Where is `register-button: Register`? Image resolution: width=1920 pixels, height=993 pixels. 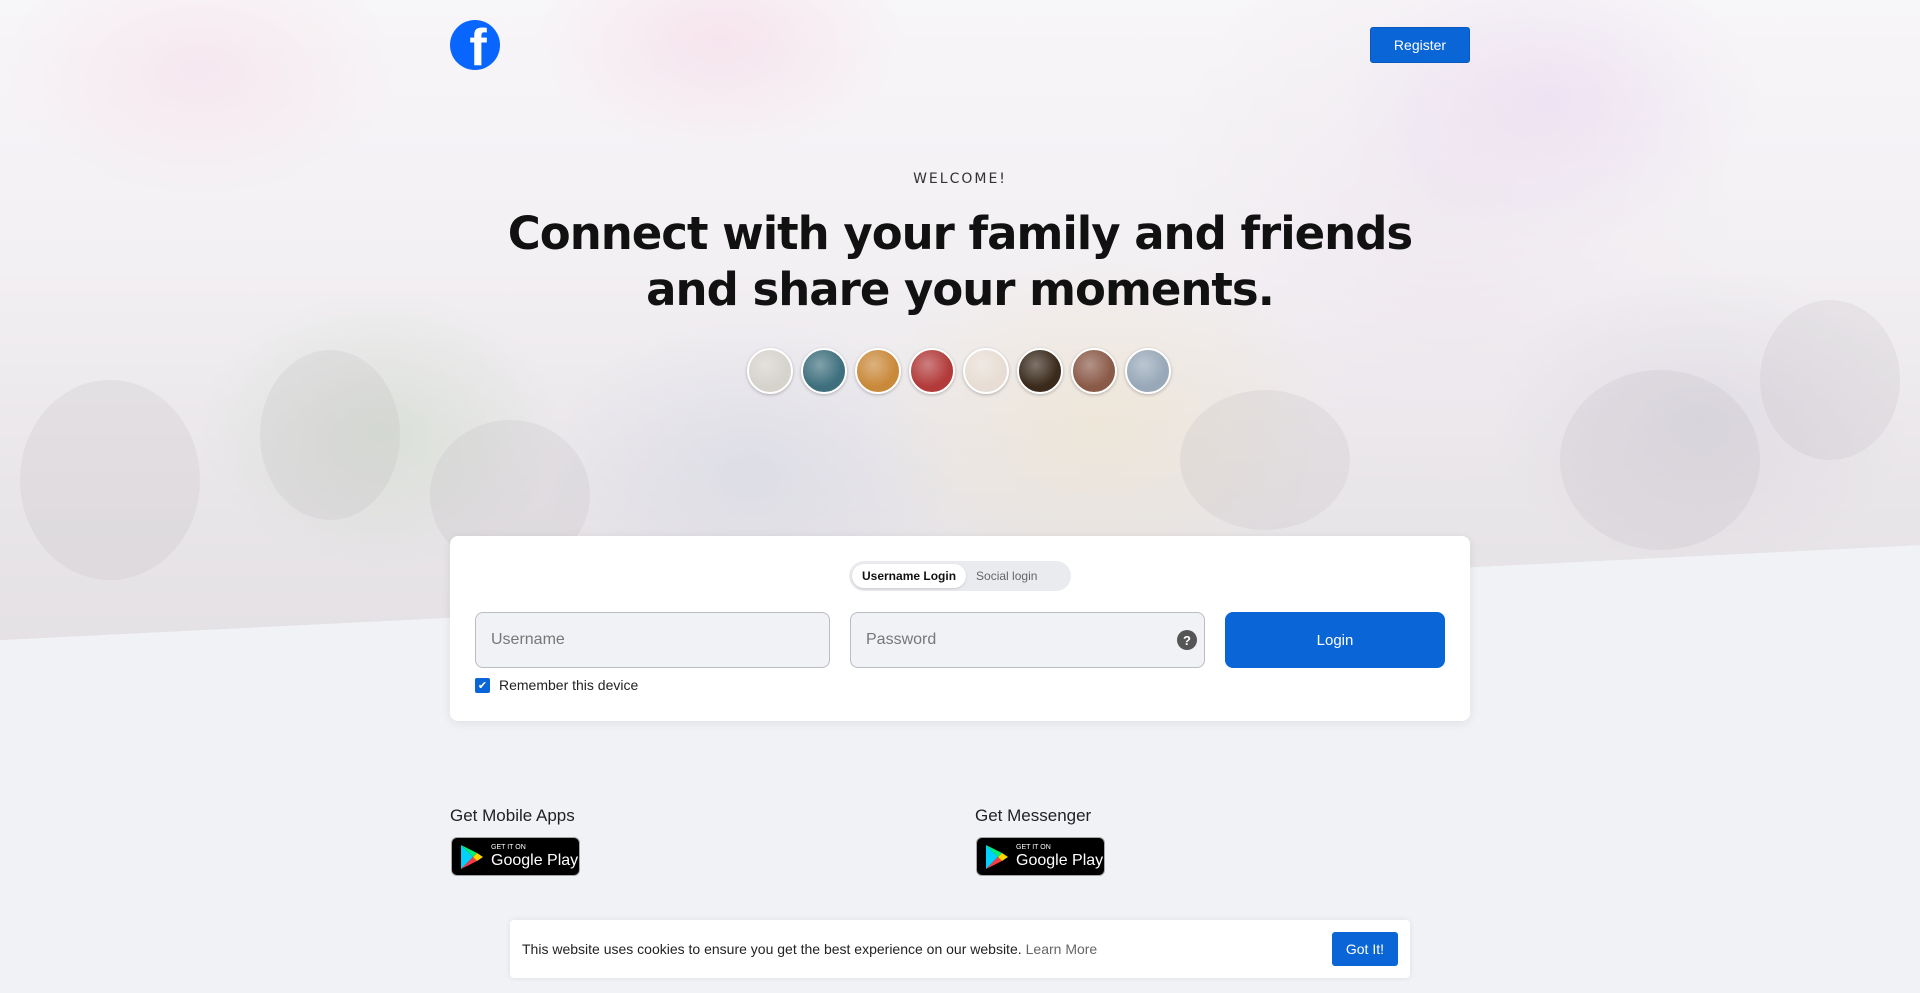 register-button: Register is located at coordinates (1420, 45).